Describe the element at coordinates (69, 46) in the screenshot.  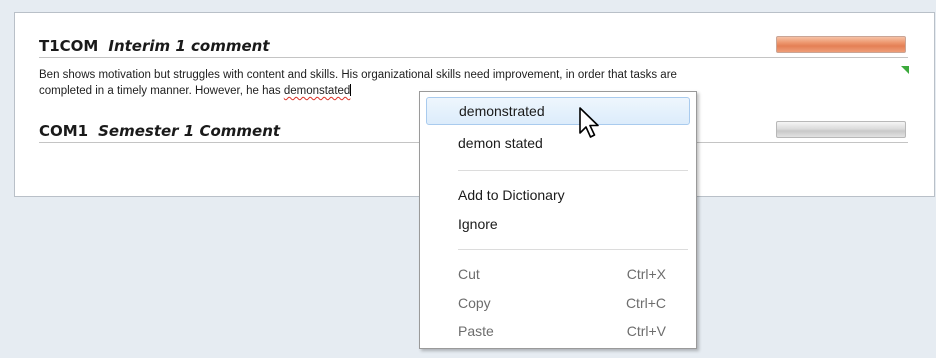
I see `section-code: T1COM` at that location.